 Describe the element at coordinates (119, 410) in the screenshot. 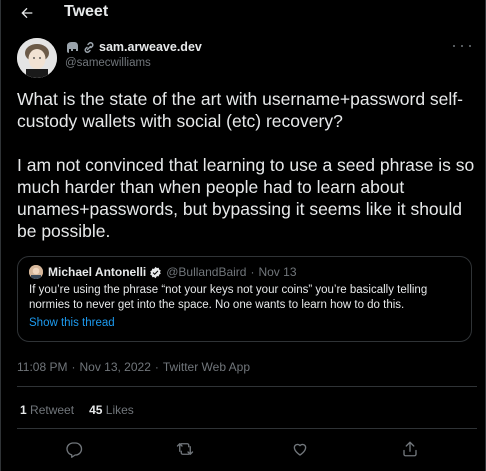

I see `likes-label: Likes` at that location.